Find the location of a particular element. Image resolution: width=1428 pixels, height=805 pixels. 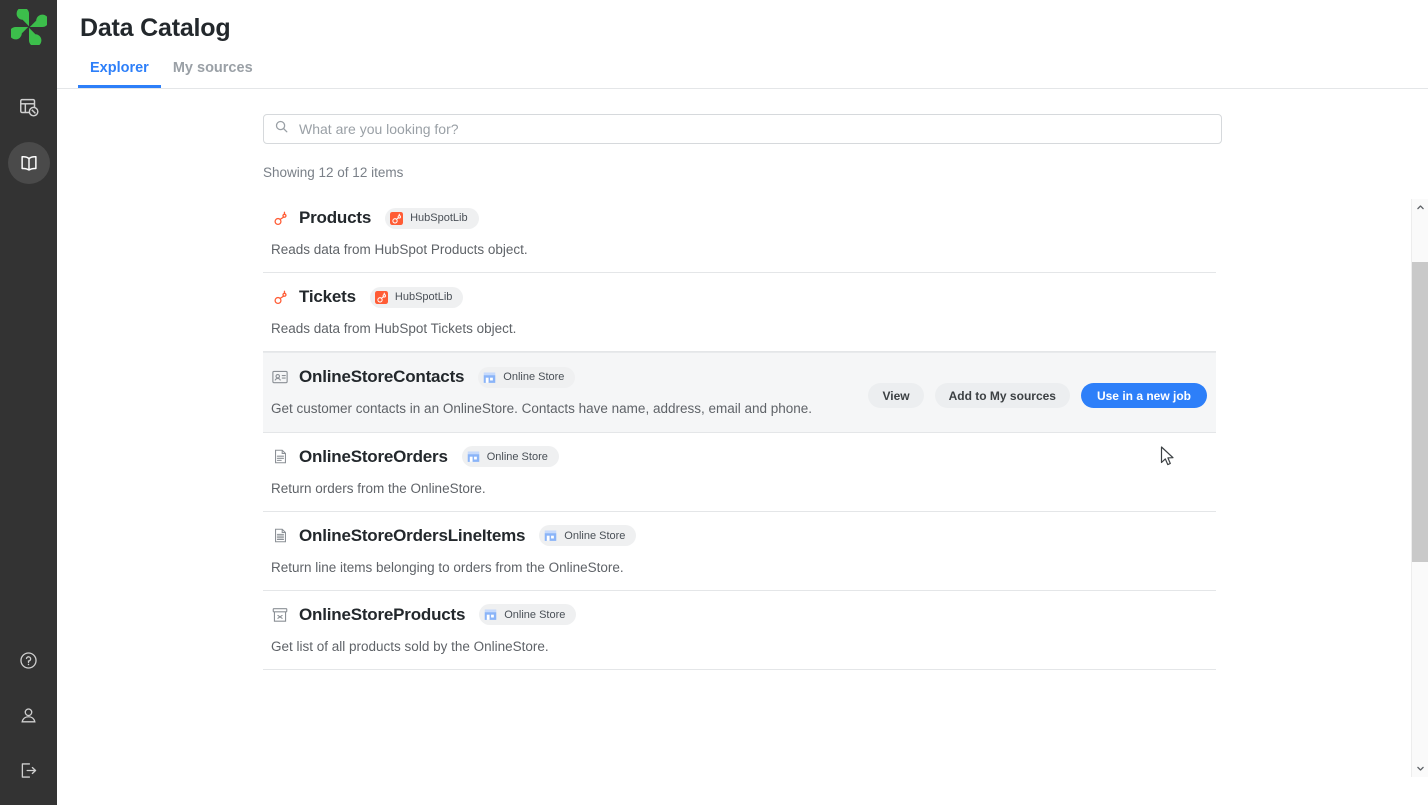

sidebar-bottom-nav is located at coordinates (28, 715).